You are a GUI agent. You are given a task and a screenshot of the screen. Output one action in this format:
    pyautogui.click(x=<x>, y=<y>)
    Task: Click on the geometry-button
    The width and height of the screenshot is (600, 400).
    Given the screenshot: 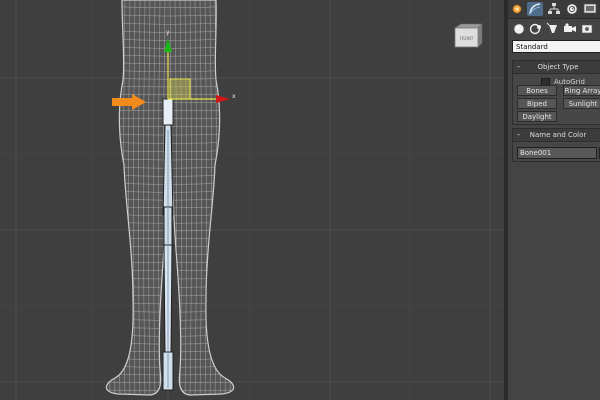 What is the action you would take?
    pyautogui.click(x=519, y=29)
    